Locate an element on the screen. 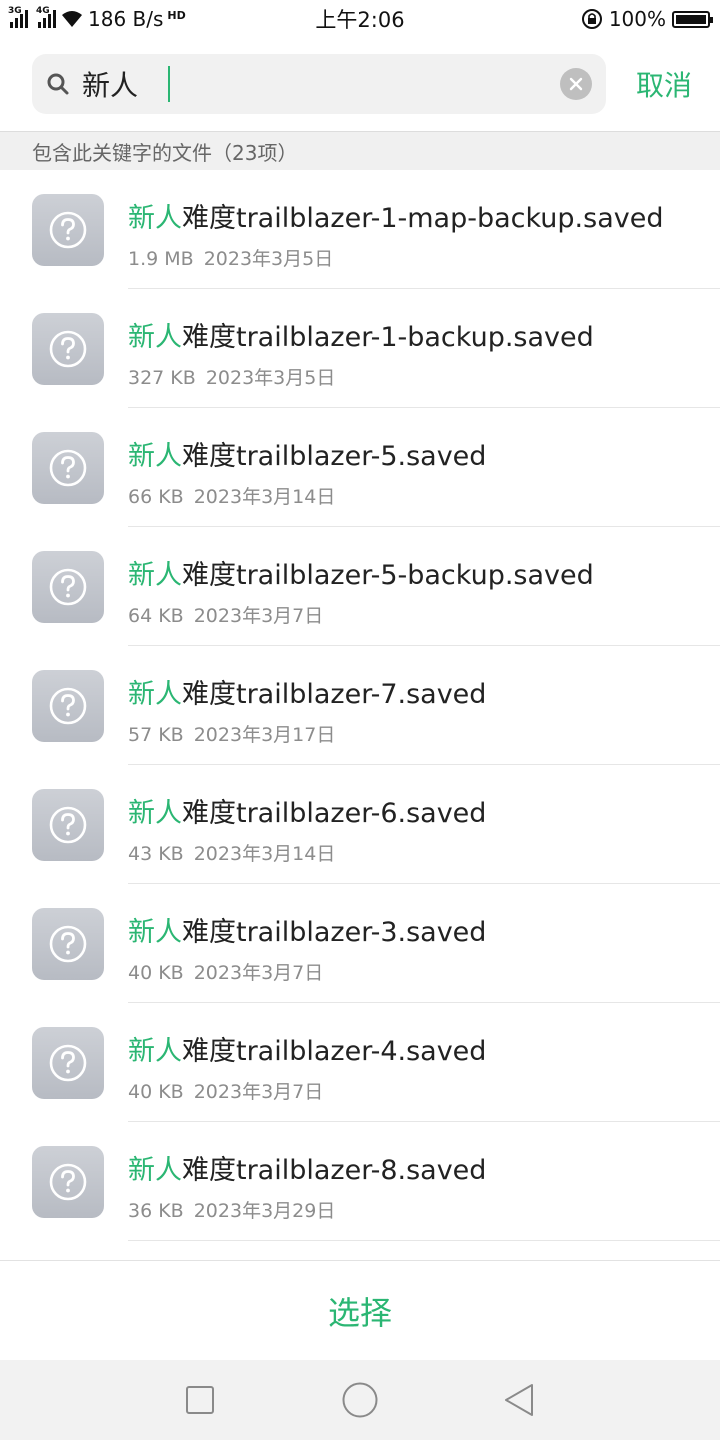 This screenshot has height=1440, width=720. file-list-item: 新人难度trailblazer-5.saved 66 KB 2023年3月14日 is located at coordinates (360, 467).